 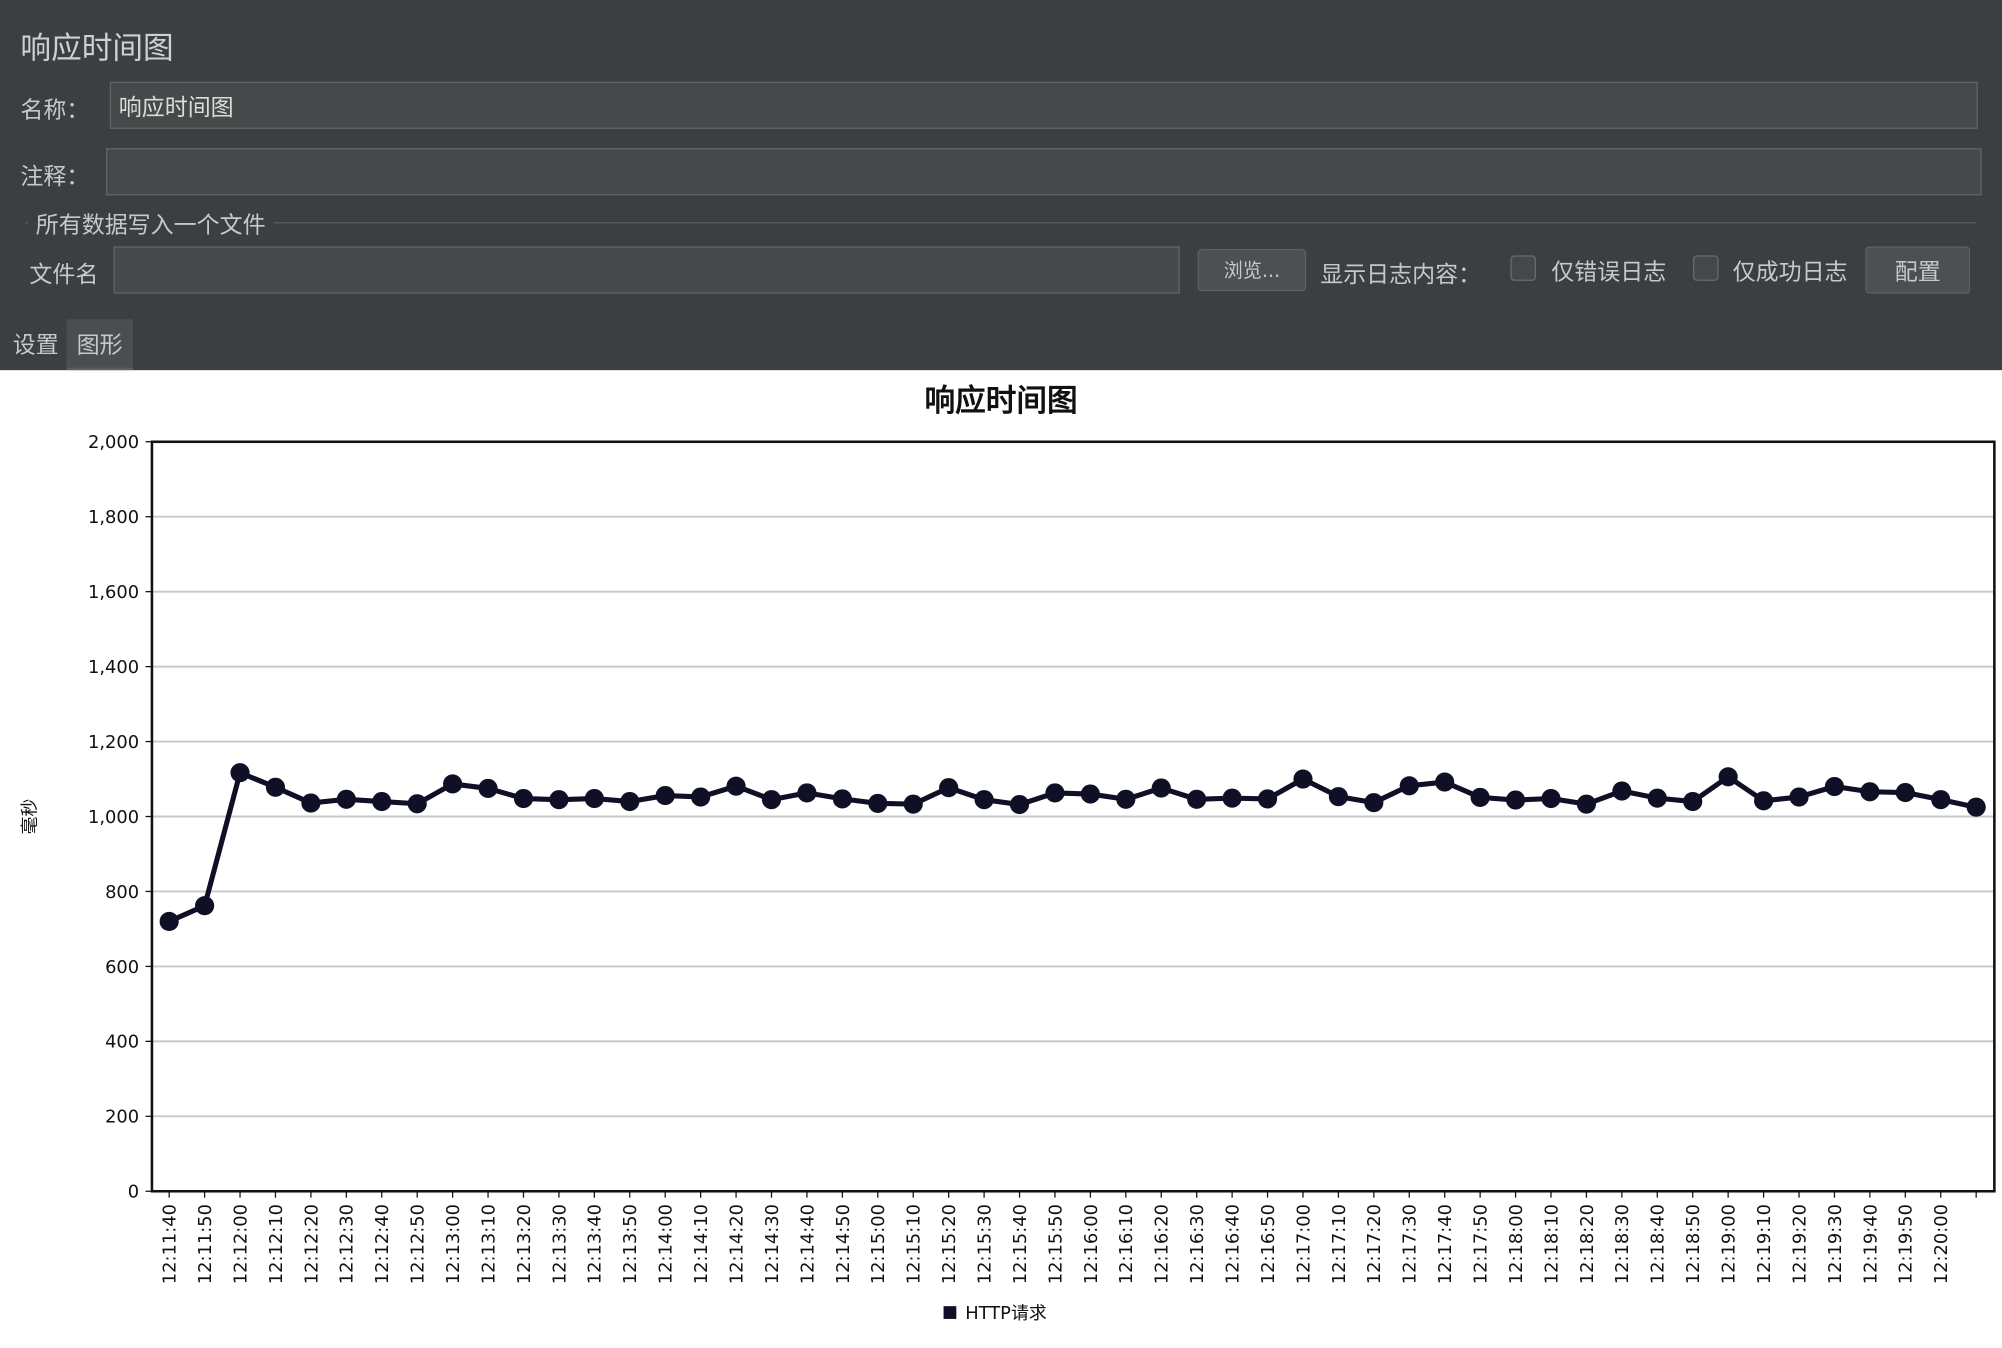 I want to click on comment-label: 注释：, so click(x=55, y=177).